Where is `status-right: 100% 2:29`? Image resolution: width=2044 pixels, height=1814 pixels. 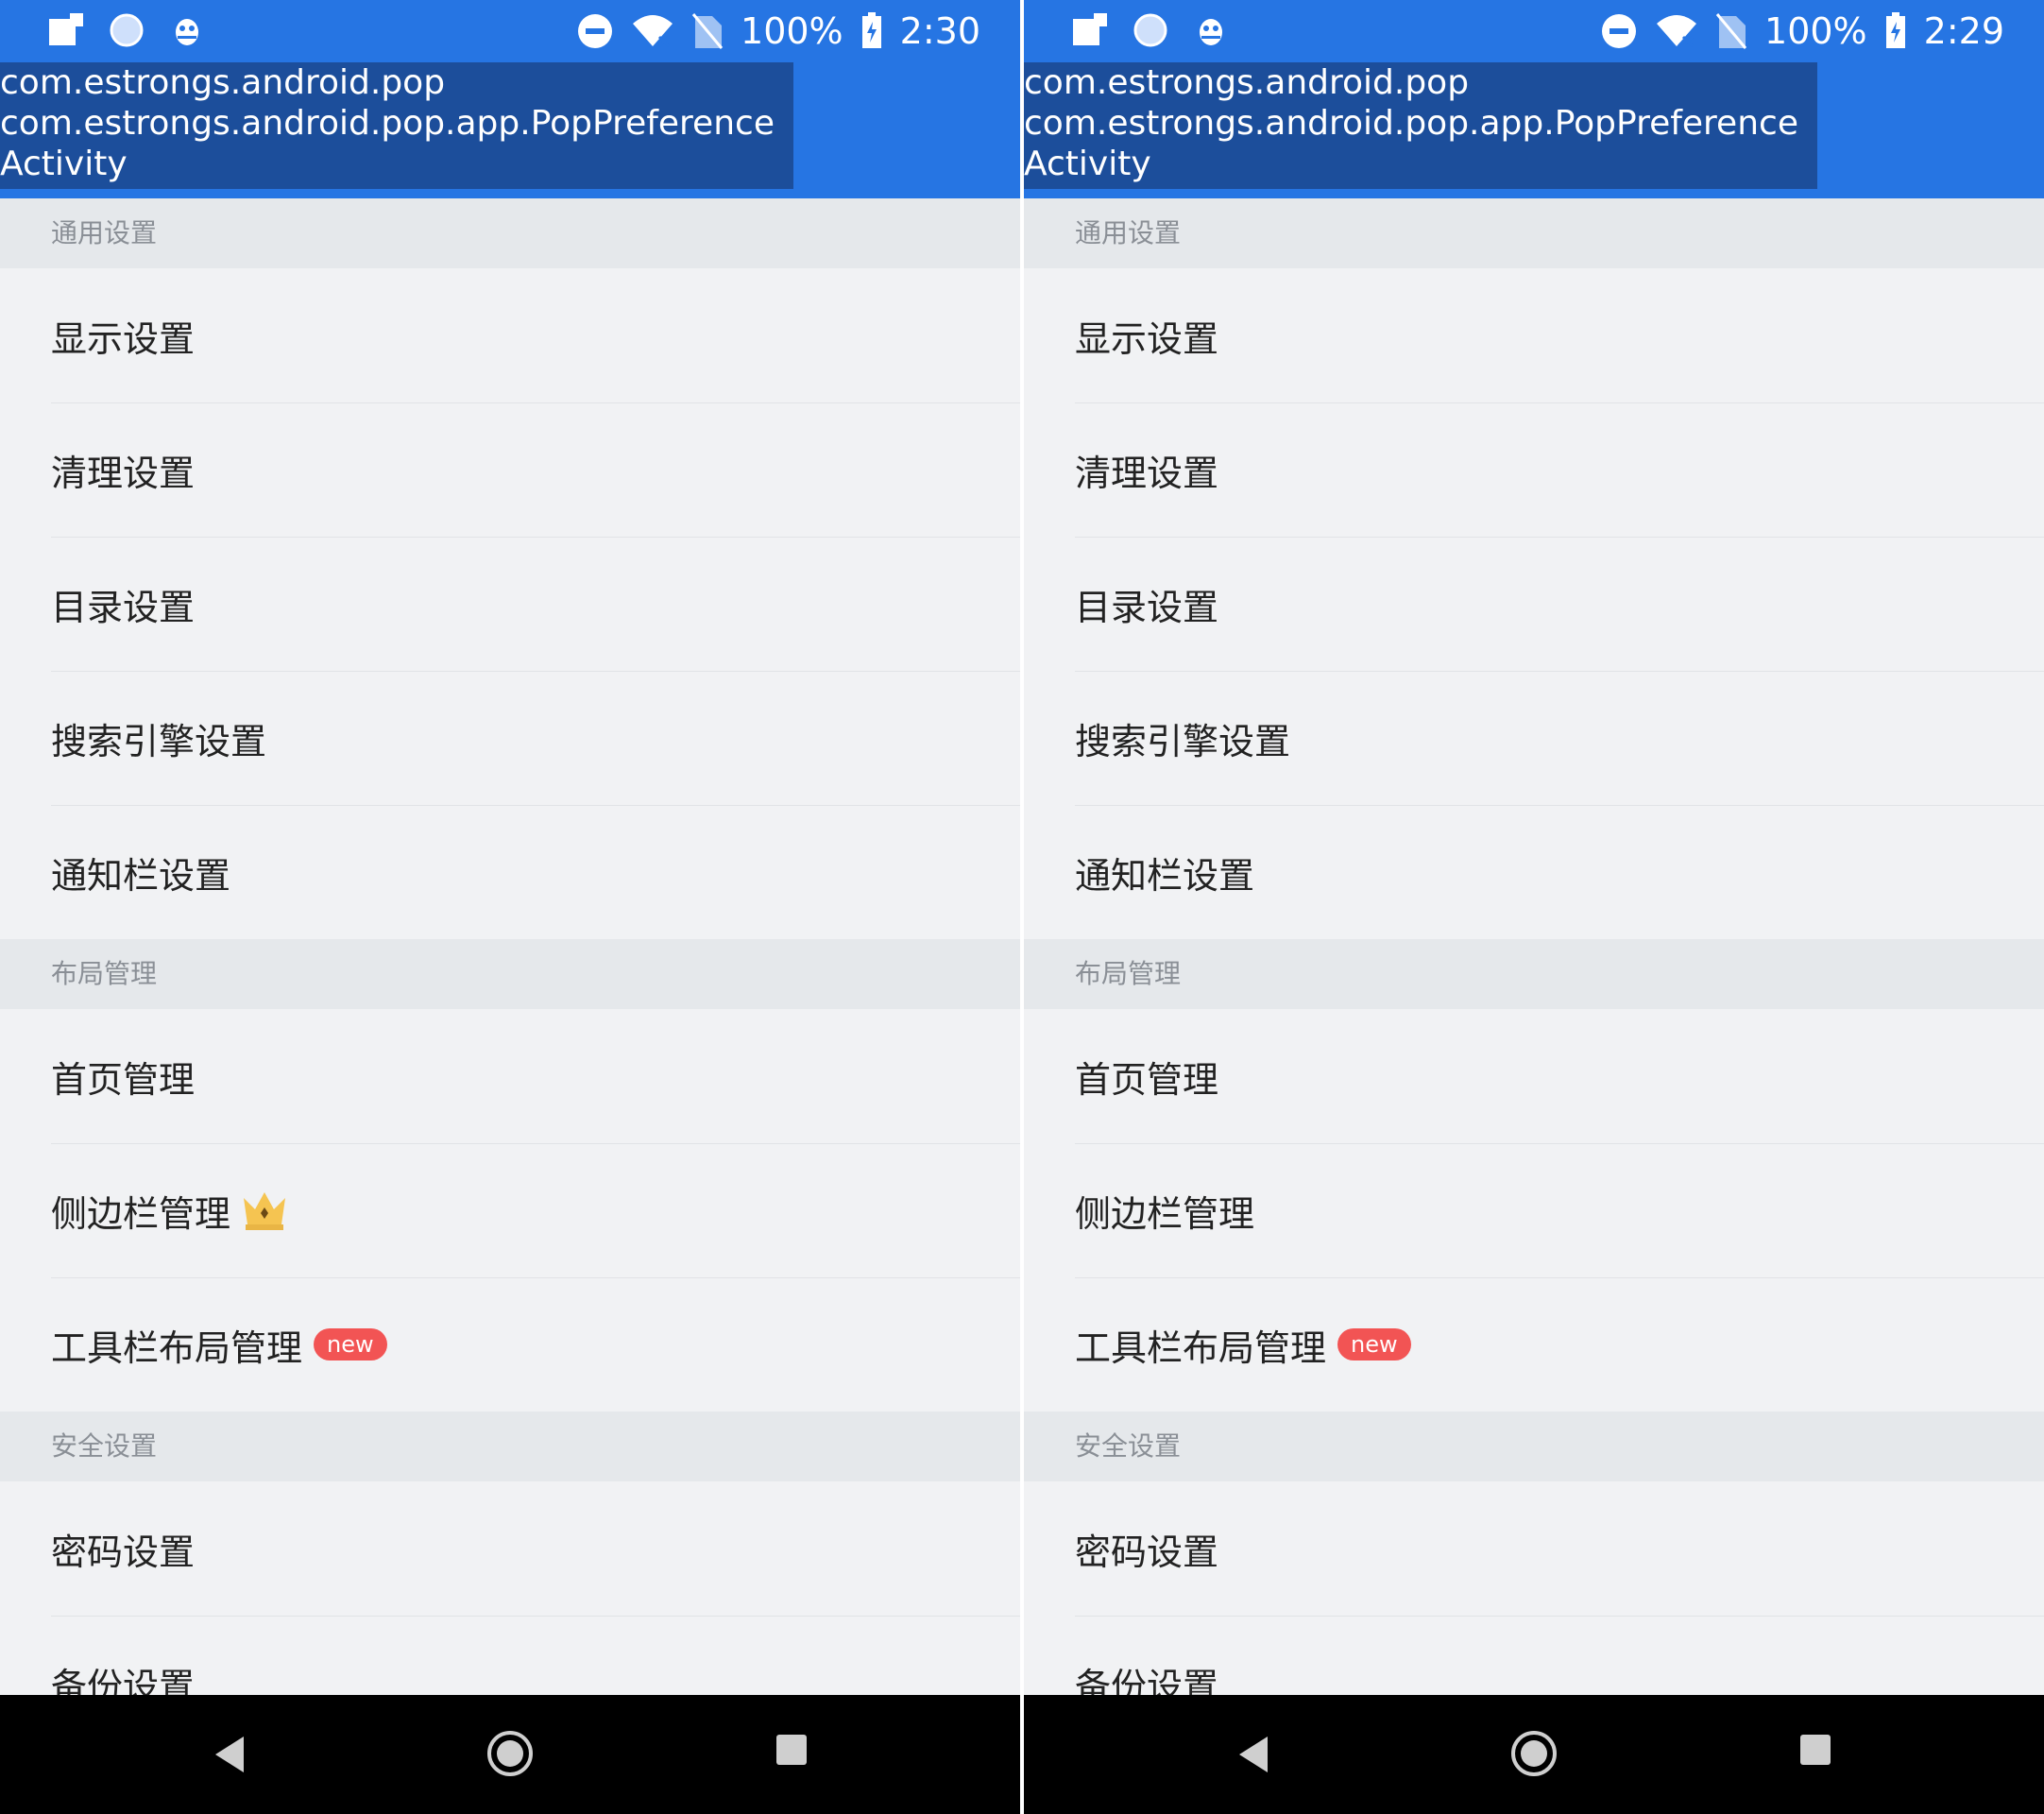 status-right: 100% 2:29 is located at coordinates (1802, 32).